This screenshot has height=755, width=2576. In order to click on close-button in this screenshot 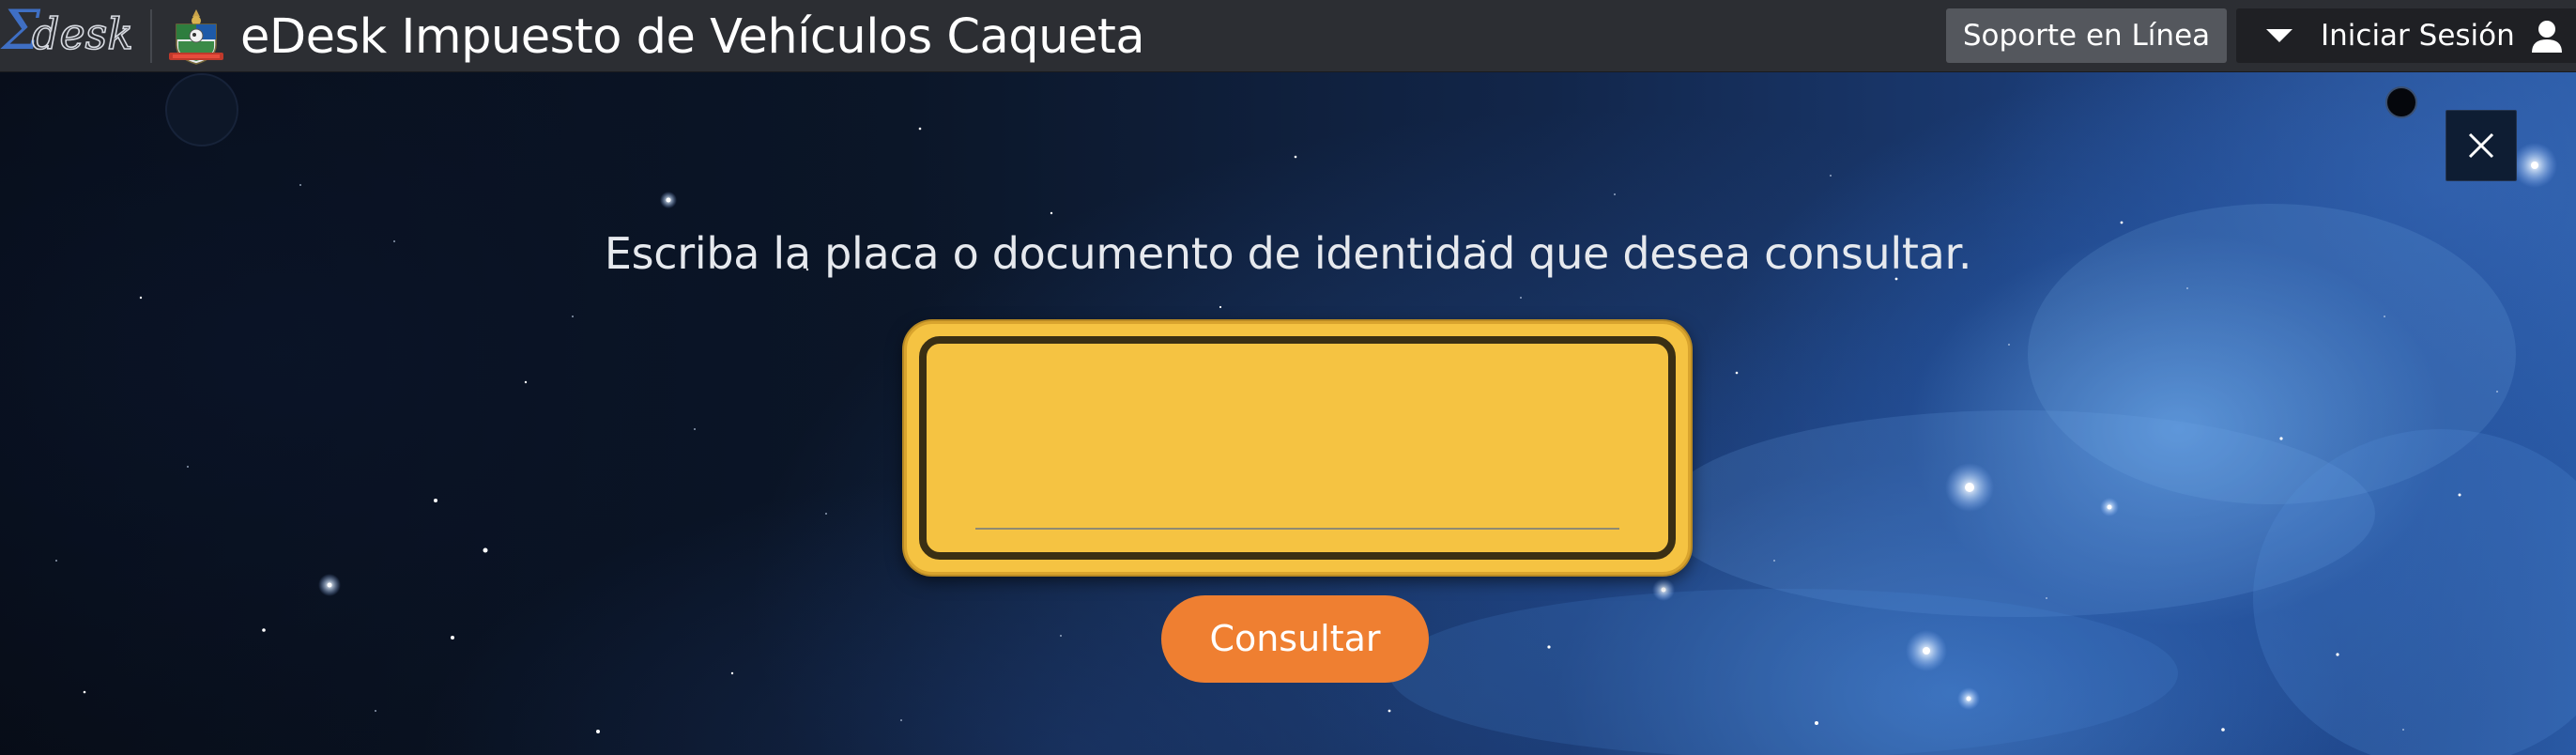, I will do `click(2482, 146)`.